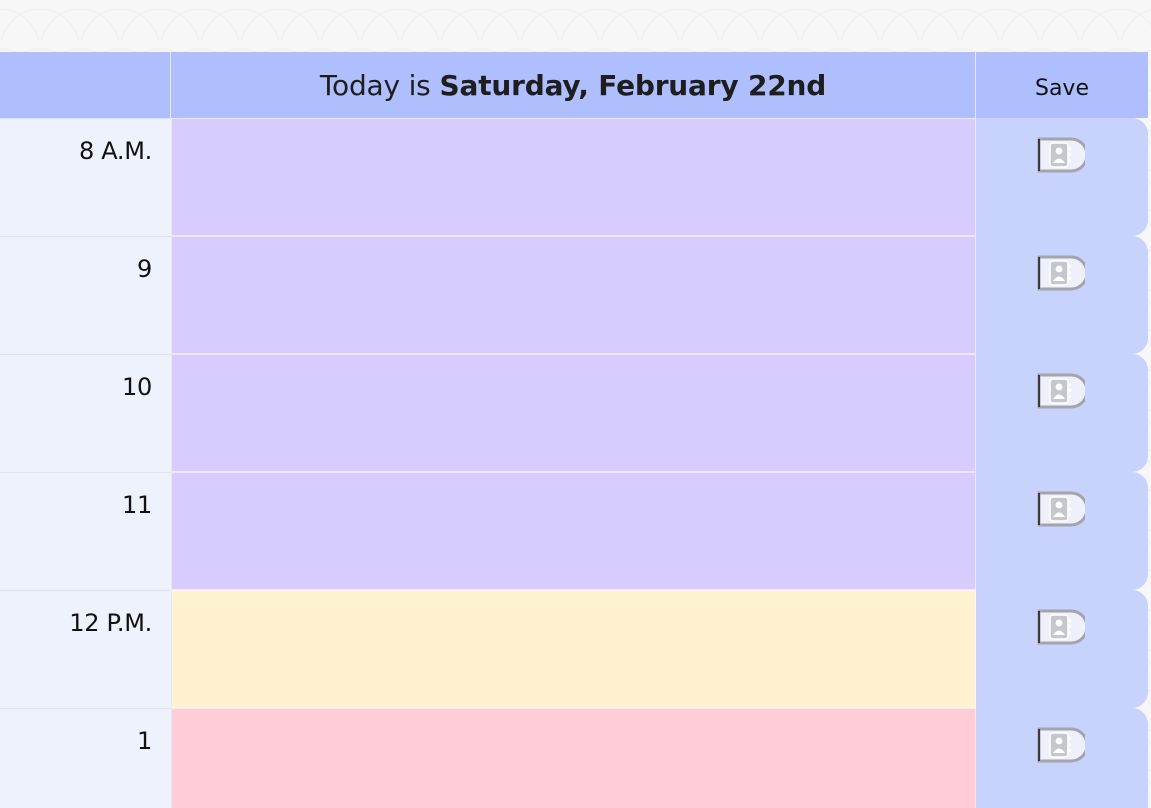 The height and width of the screenshot is (808, 1151). I want to click on hour-row: 8 A.M., so click(574, 177).